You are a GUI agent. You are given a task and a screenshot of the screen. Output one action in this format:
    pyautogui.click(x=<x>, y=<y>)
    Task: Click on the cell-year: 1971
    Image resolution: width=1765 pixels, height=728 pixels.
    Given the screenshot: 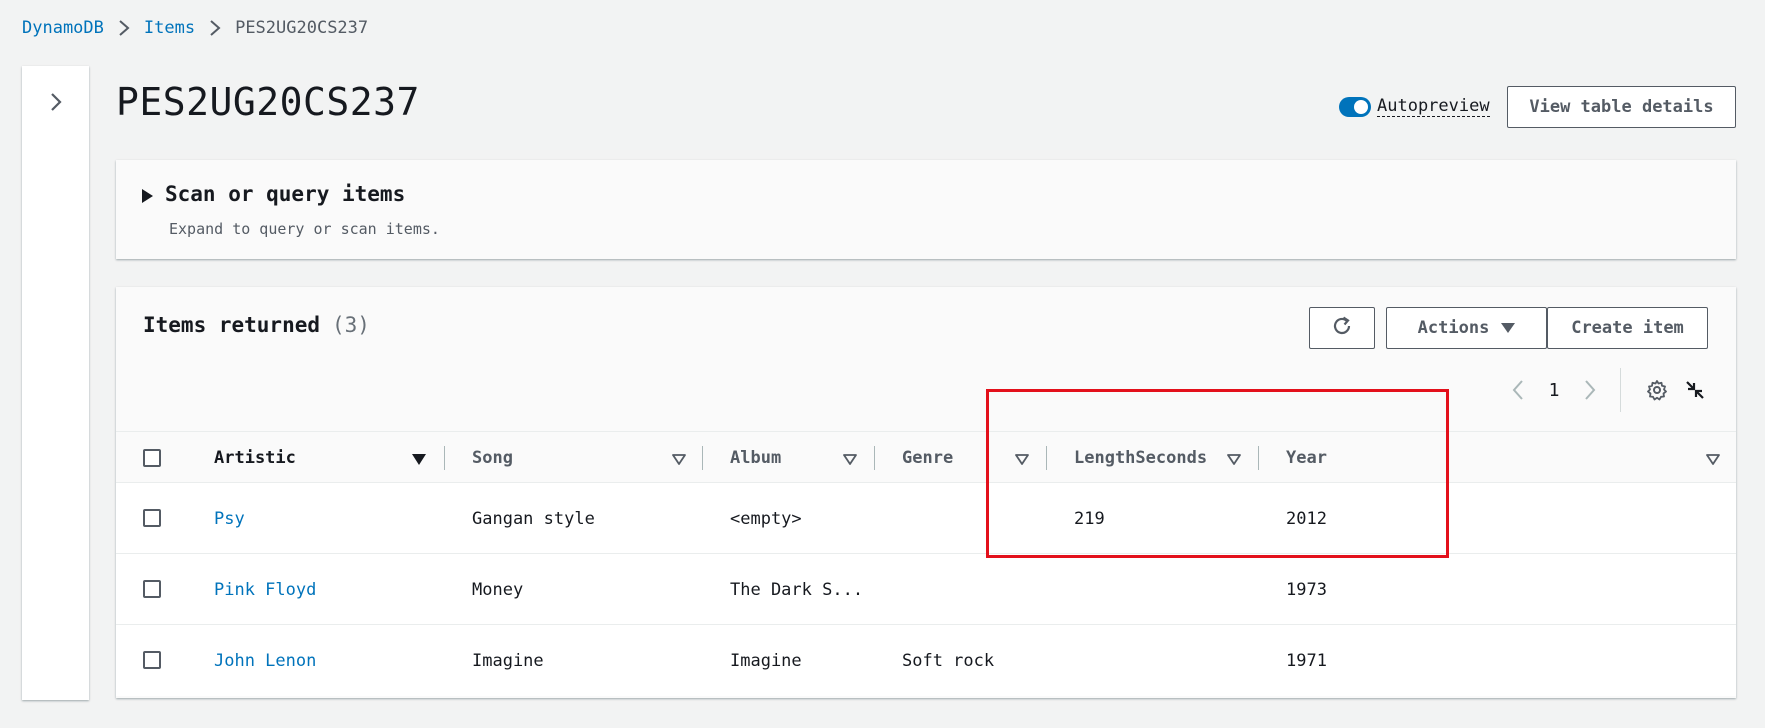 What is the action you would take?
    pyautogui.click(x=1306, y=660)
    